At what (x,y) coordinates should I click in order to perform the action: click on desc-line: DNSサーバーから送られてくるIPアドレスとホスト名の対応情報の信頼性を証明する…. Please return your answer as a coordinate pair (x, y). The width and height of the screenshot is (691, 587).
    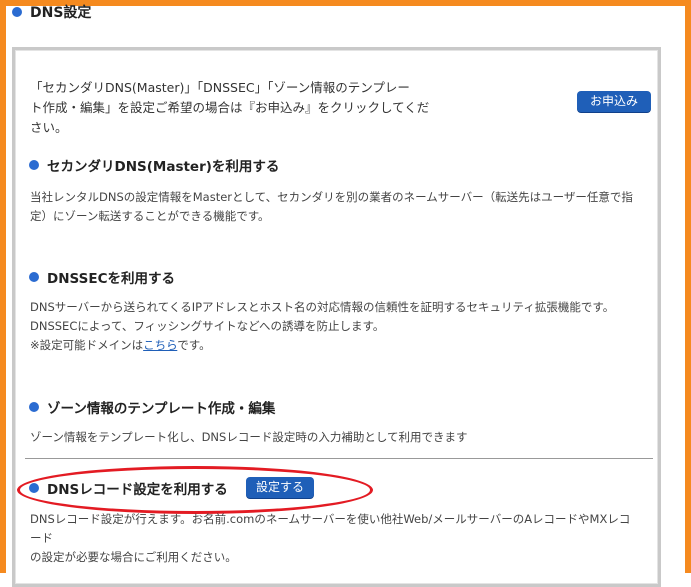
    Looking at the image, I should click on (322, 307).